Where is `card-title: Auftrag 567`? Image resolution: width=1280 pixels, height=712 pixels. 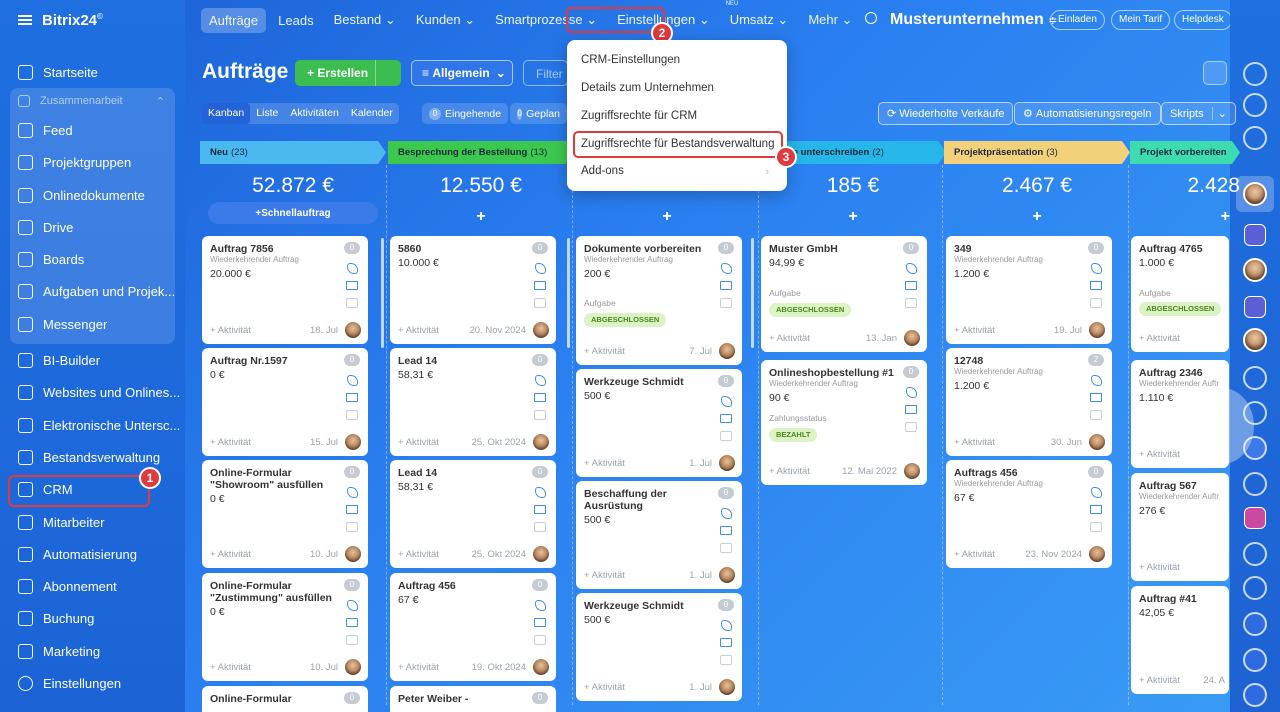 card-title: Auftrag 567 is located at coordinates (1183, 486).